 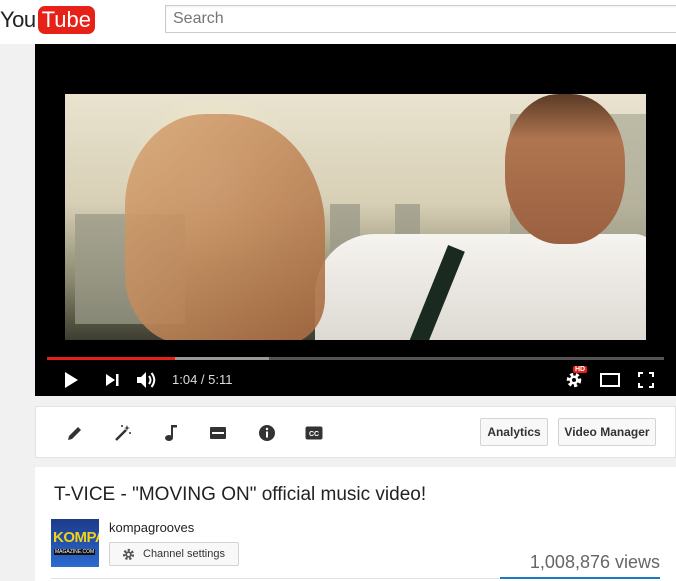 I want to click on cc-icon: CC, so click(x=314, y=433).